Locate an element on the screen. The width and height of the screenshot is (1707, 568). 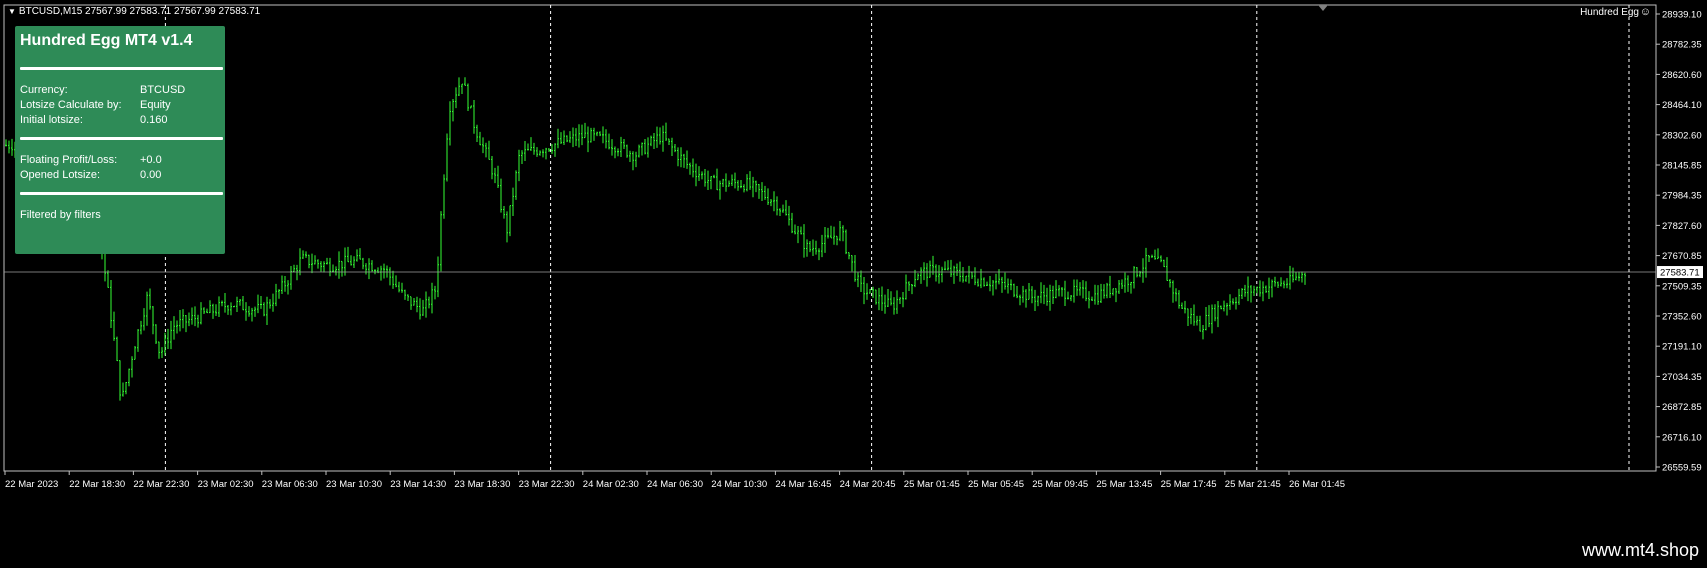
price-tick-label: 27984.35 is located at coordinates (1682, 196).